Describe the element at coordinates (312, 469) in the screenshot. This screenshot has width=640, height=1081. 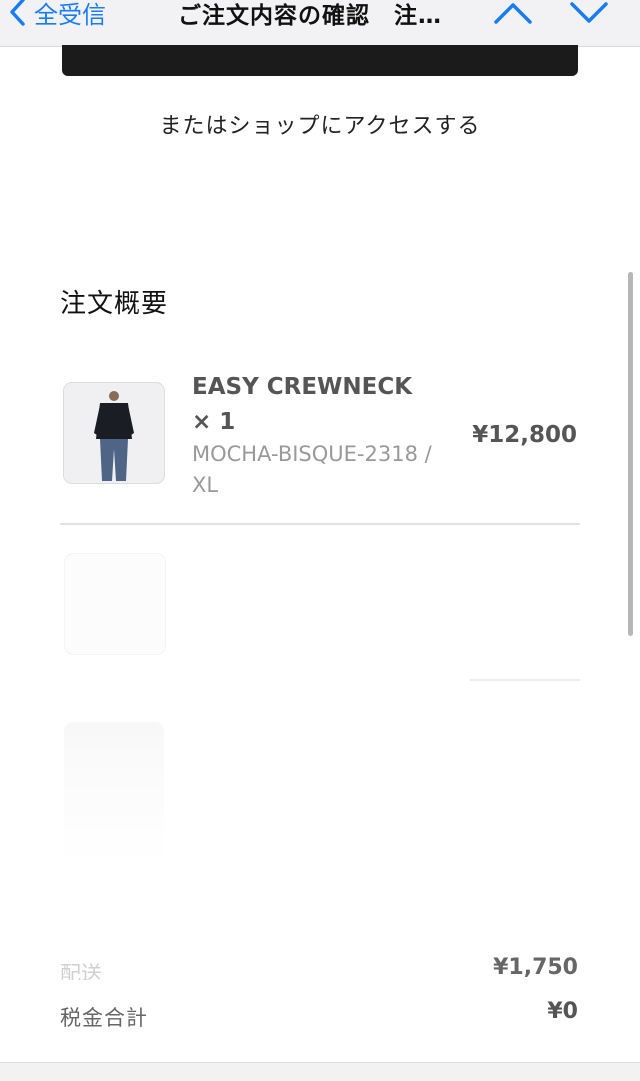
I see `product-variant: MOCHA-BISQUE-2318 / XL` at that location.